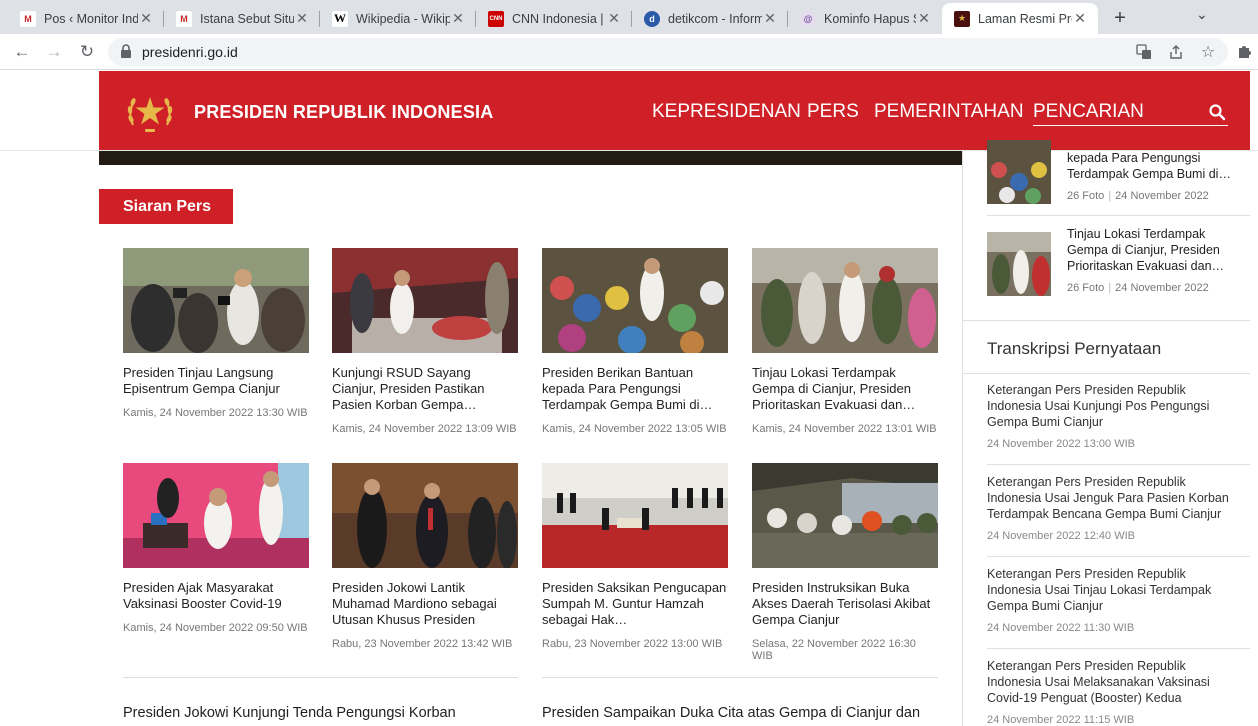 Image resolution: width=1258 pixels, height=726 pixels. I want to click on press-photo-inauguration, so click(425, 515).